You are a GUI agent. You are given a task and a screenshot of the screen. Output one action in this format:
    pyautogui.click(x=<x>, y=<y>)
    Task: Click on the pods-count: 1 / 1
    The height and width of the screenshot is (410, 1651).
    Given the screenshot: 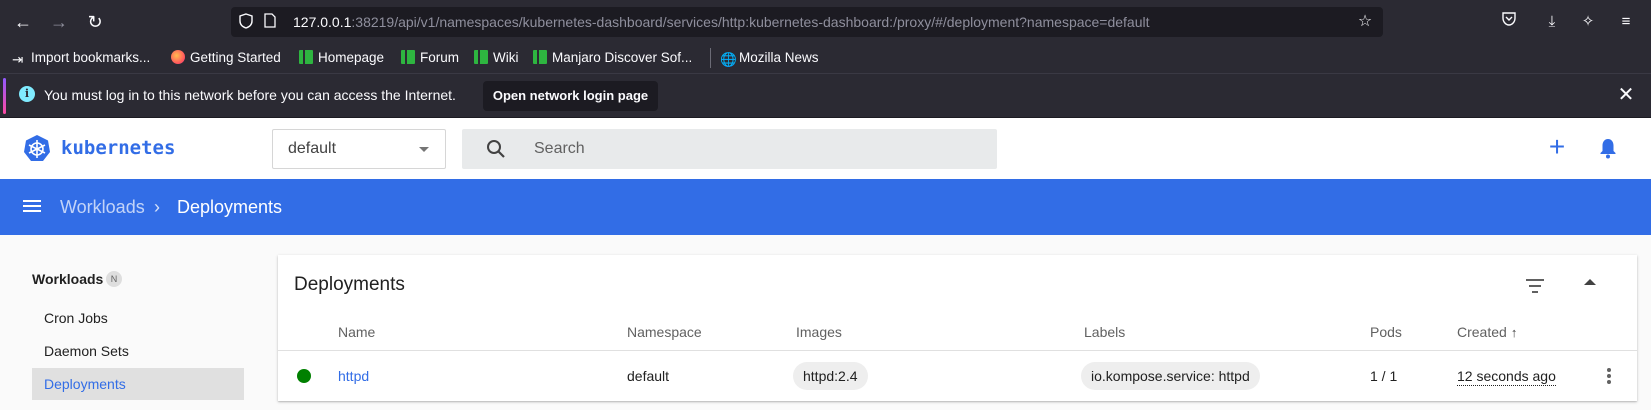 What is the action you would take?
    pyautogui.click(x=1384, y=376)
    